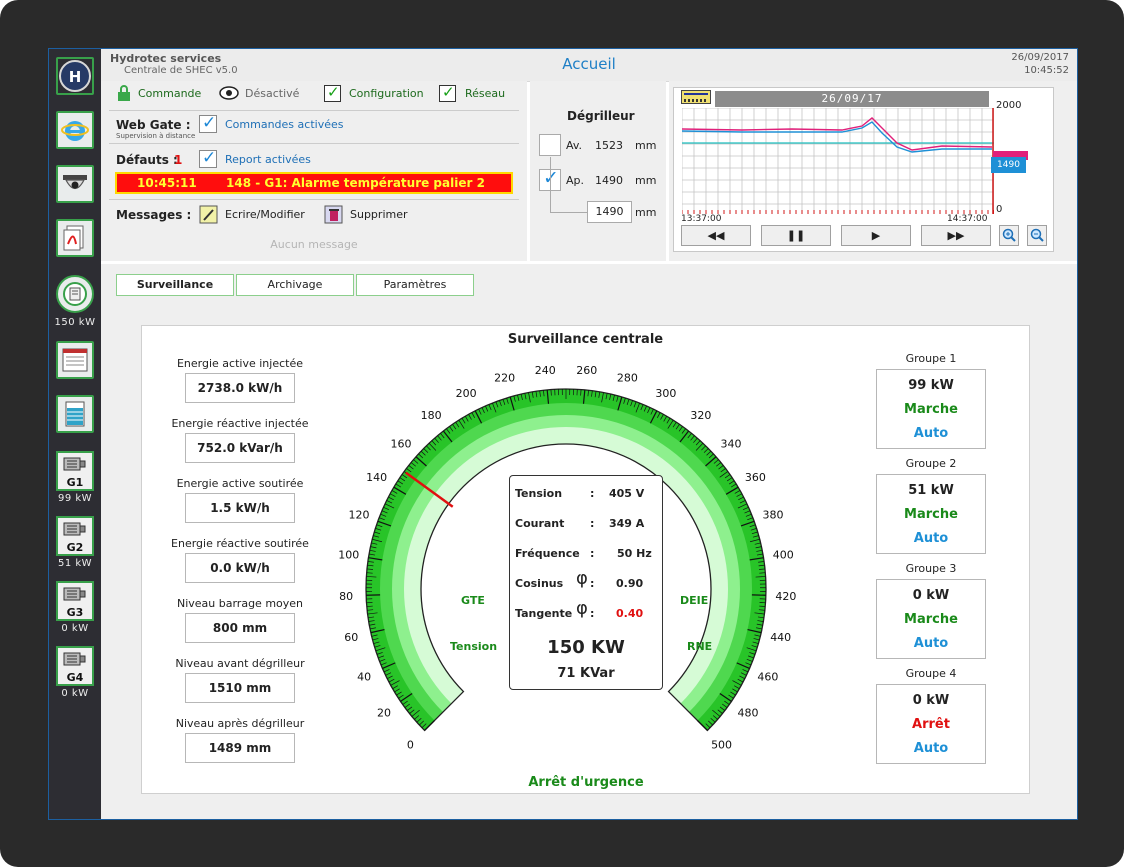 This screenshot has width=1124, height=867. I want to click on energy-value: 752.0 kVar/h, so click(240, 448).